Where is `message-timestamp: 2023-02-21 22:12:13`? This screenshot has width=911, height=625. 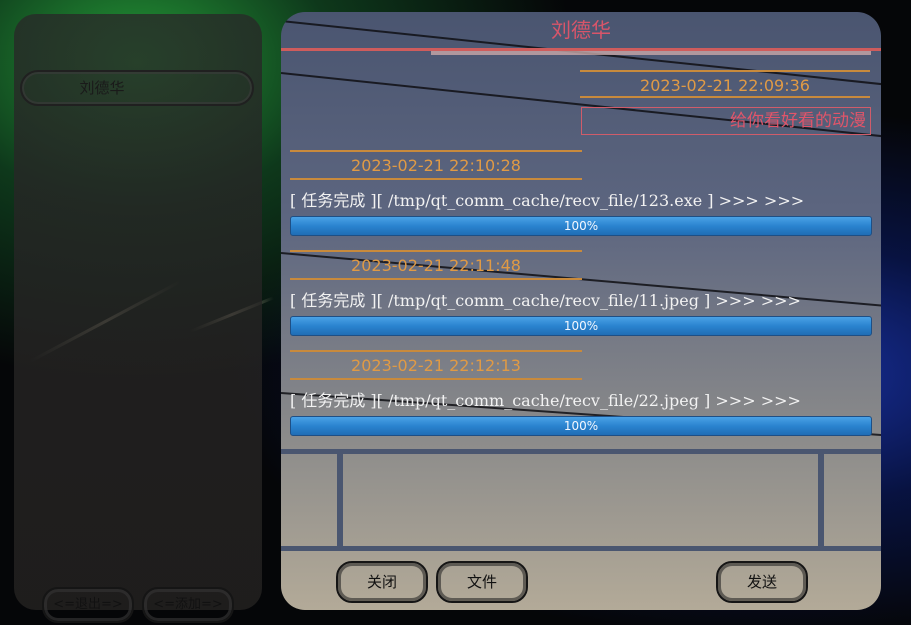
message-timestamp: 2023-02-21 22:12:13 is located at coordinates (436, 365).